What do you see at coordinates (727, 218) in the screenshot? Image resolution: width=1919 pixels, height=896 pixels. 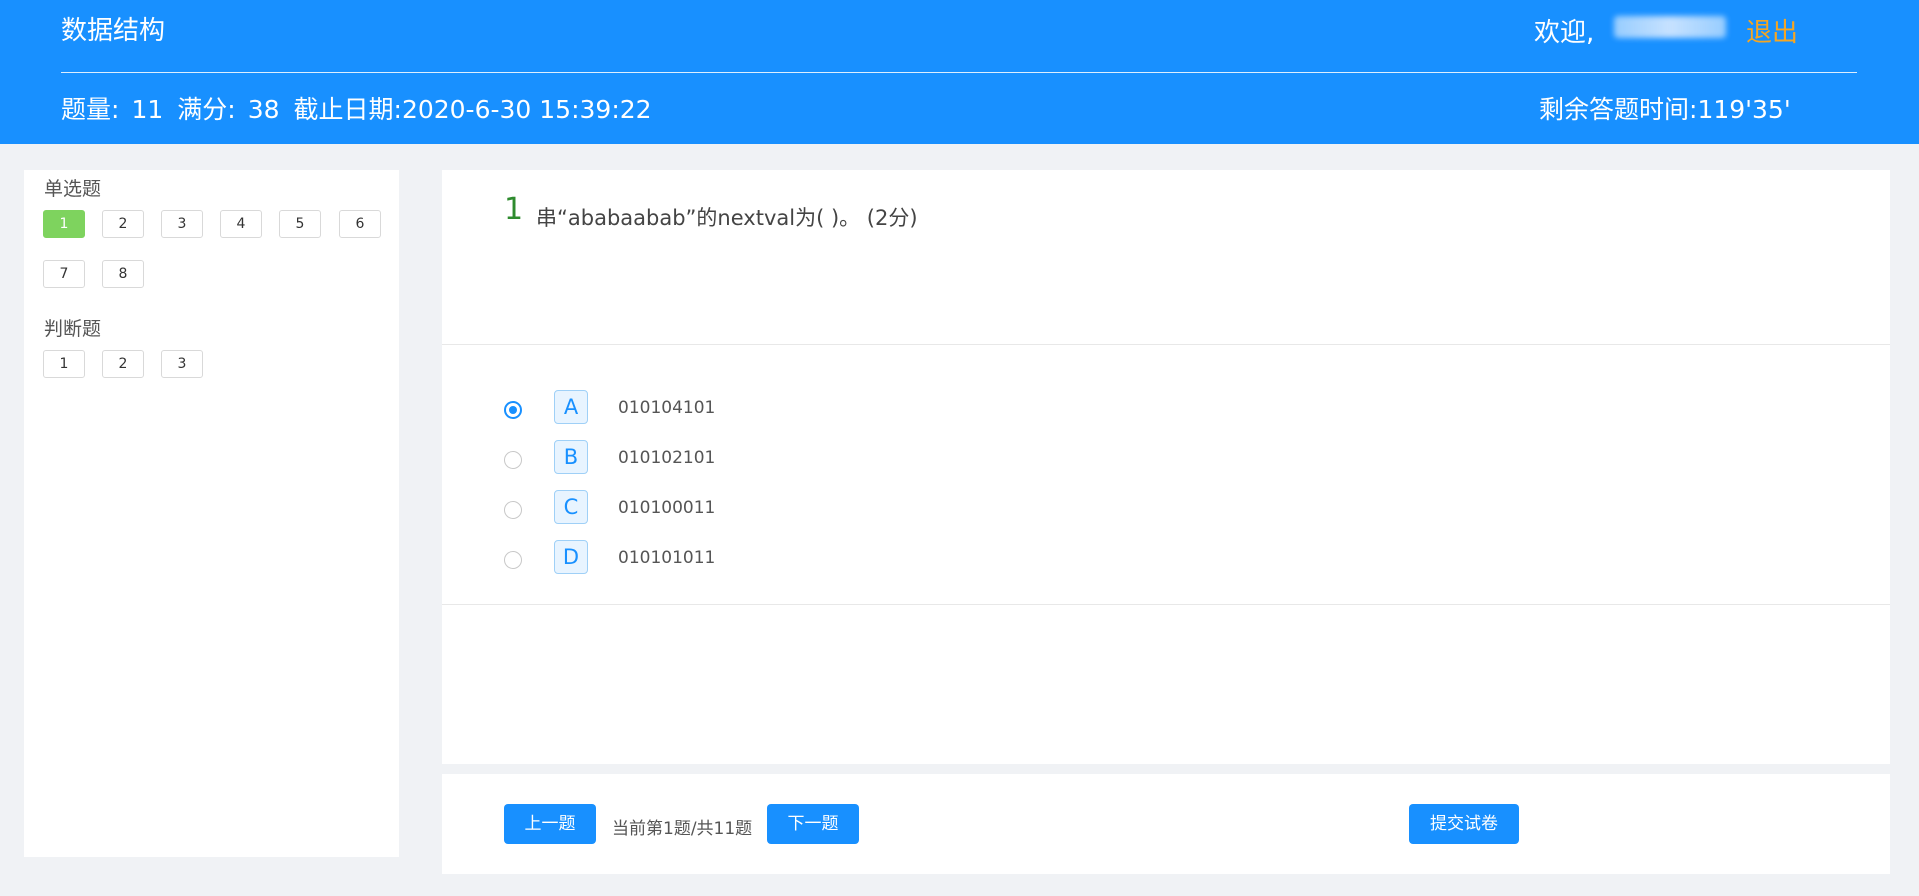 I see `question-text: 串“ababaabab”的nextval为( )。 (2分)` at bounding box center [727, 218].